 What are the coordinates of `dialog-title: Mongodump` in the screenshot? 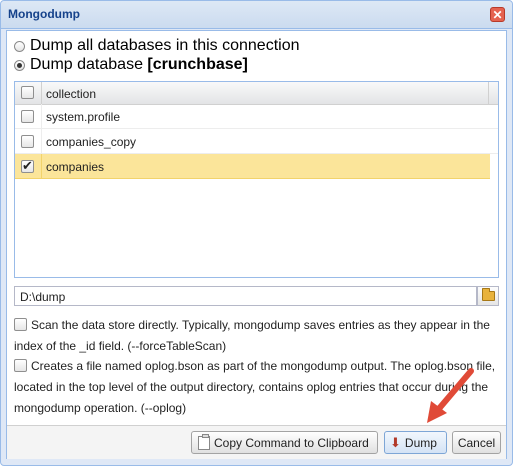 It's located at (44, 14).